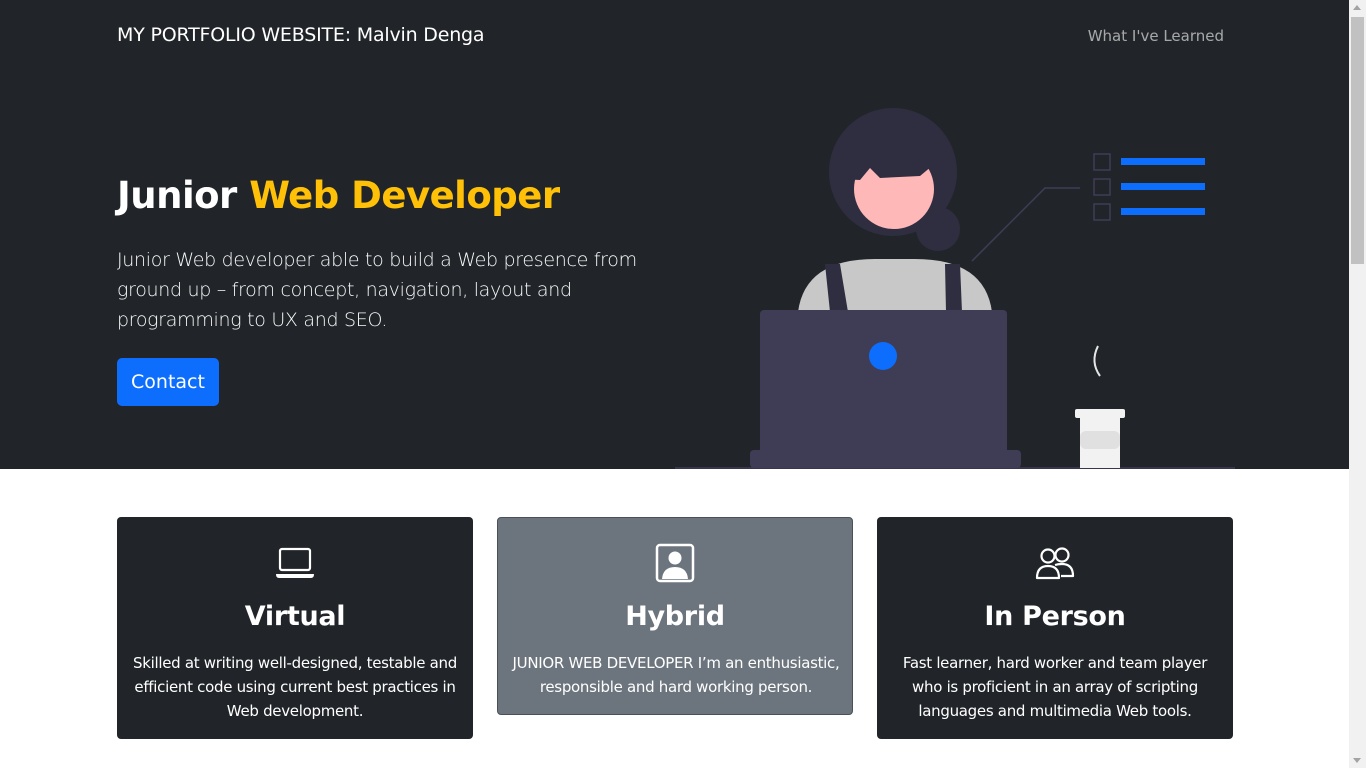 Image resolution: width=1366 pixels, height=768 pixels. What do you see at coordinates (1055, 616) in the screenshot?
I see `card-title: In Person` at bounding box center [1055, 616].